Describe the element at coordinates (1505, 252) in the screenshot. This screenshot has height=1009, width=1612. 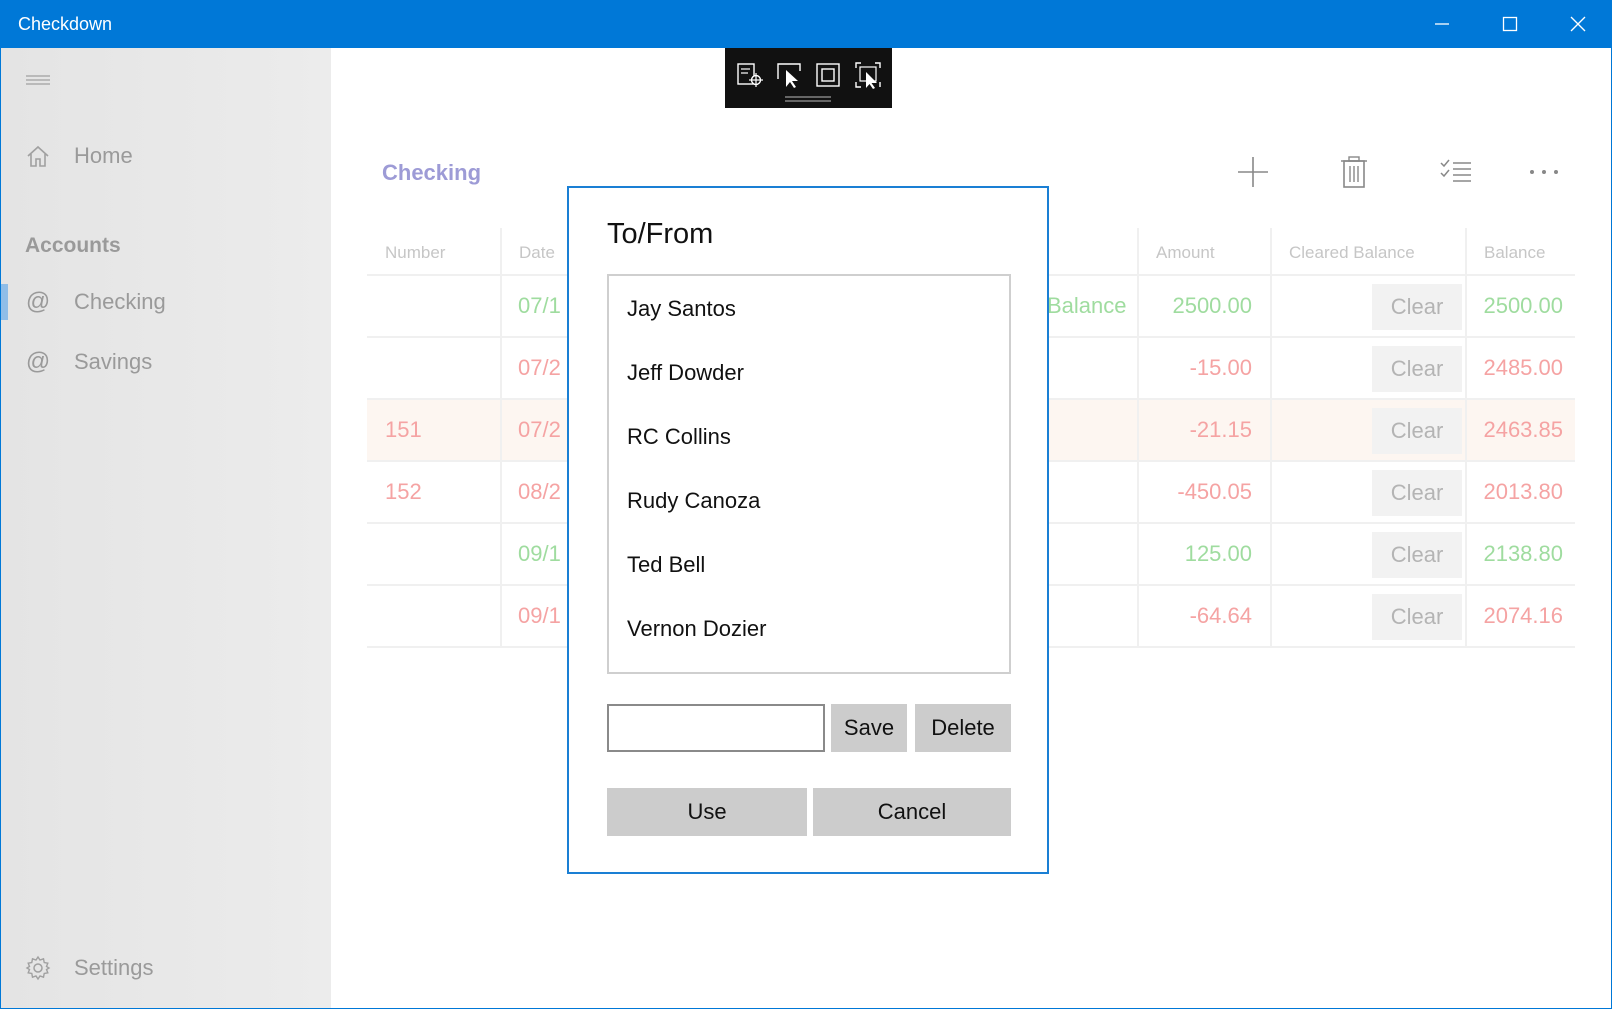
I see `header-balance: Balance` at that location.